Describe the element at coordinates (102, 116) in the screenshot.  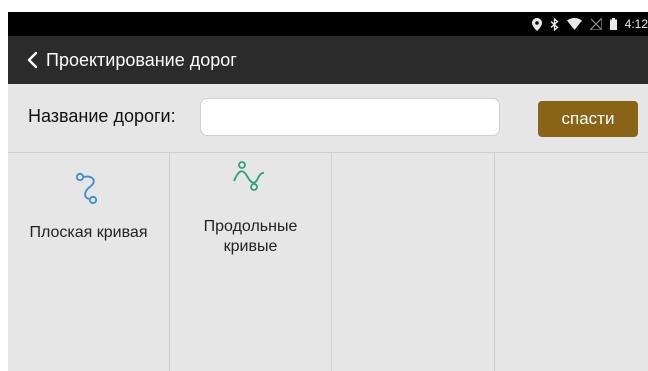
I see `road-name-label: Название дороги:` at that location.